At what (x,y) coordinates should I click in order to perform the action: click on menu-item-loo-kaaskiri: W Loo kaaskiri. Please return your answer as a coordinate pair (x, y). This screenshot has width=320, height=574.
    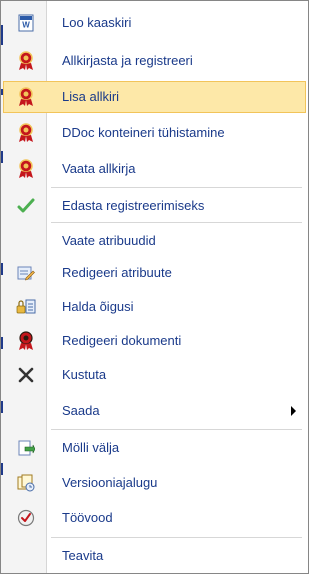
    Looking at the image, I should click on (154, 23).